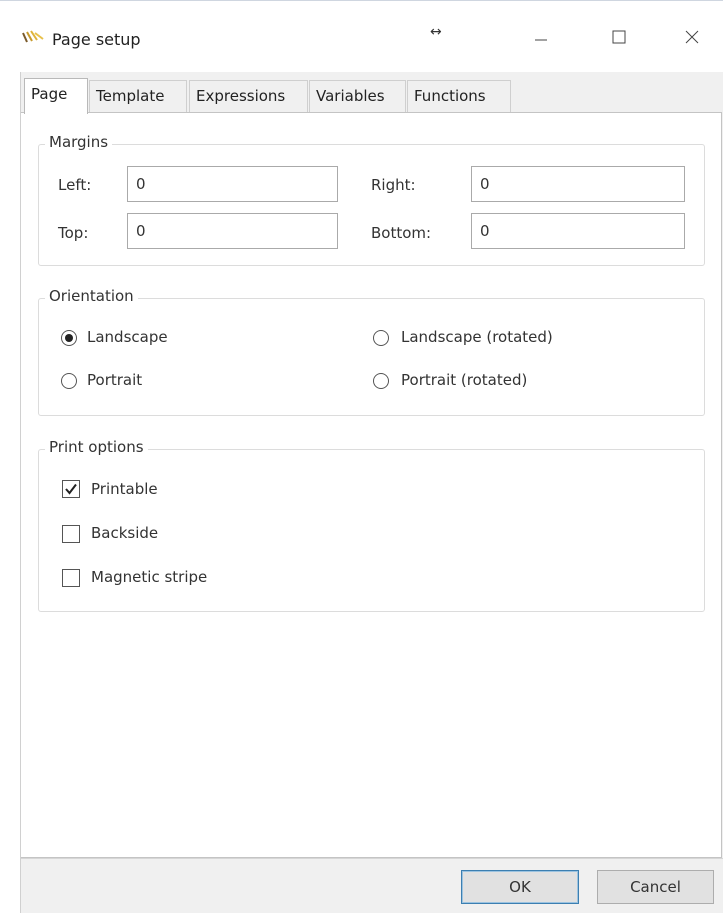 This screenshot has width=723, height=913. What do you see at coordinates (149, 577) in the screenshot?
I see `magnetic-stripe-label: Magnetic stripe` at bounding box center [149, 577].